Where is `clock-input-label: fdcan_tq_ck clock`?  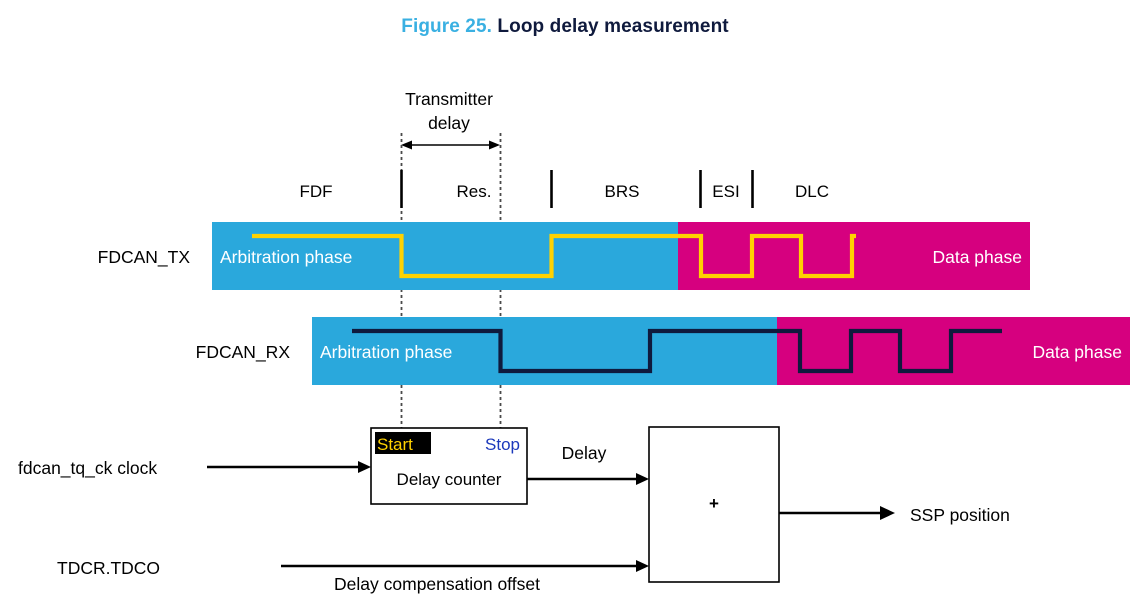
clock-input-label: fdcan_tq_ck clock is located at coordinates (87, 468).